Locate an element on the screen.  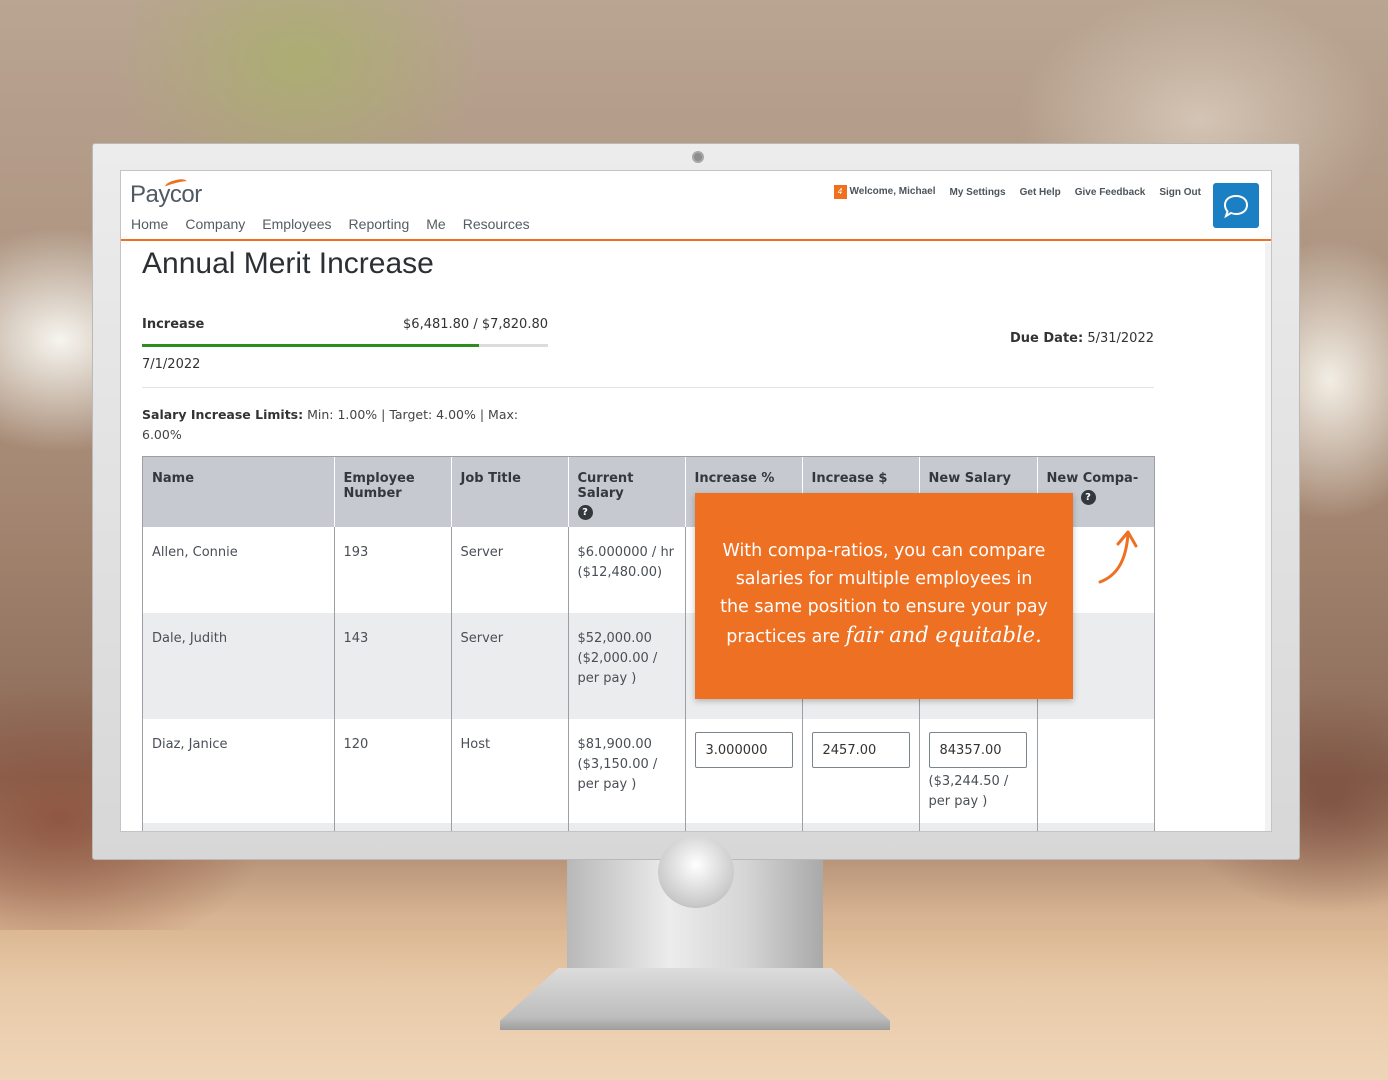
webcam-icon is located at coordinates (698, 157).